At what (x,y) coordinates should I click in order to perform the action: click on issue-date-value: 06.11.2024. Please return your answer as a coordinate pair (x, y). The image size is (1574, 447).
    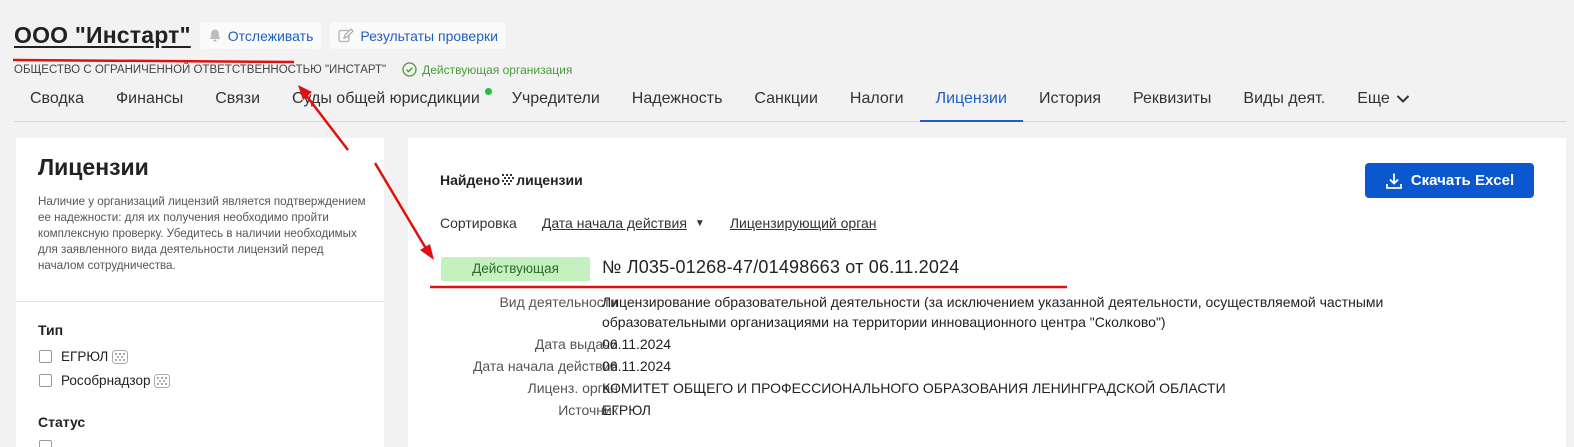
    Looking at the image, I should click on (637, 344).